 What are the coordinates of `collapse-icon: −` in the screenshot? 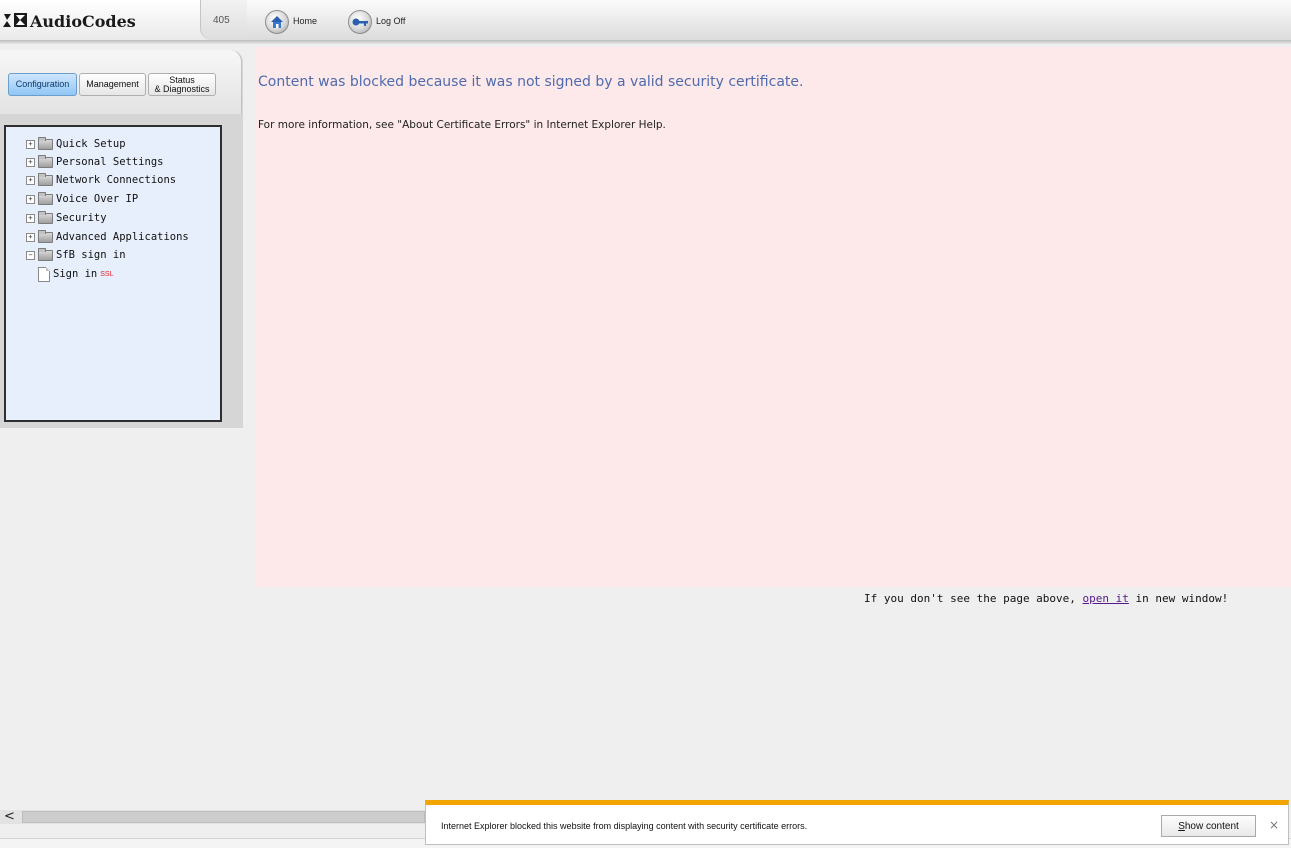 It's located at (30, 255).